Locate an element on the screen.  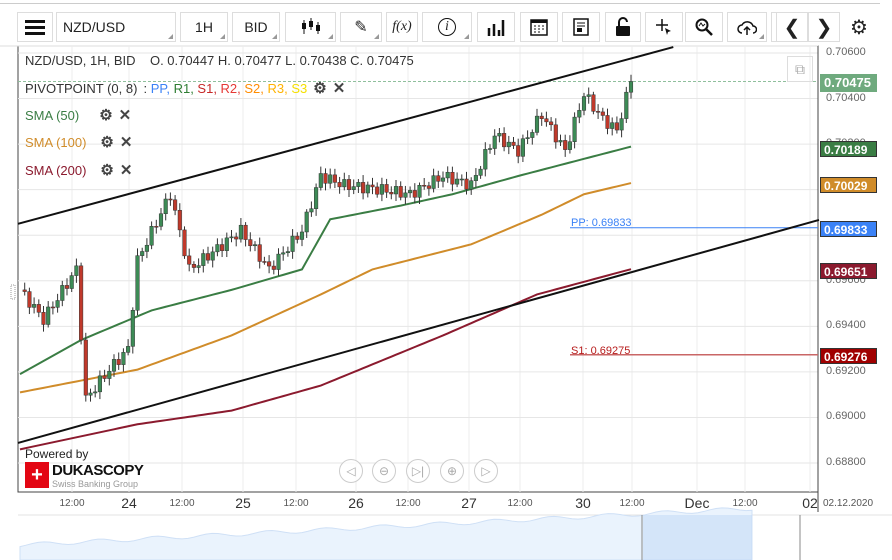
popout-button: ⧉ is located at coordinates (800, 69).